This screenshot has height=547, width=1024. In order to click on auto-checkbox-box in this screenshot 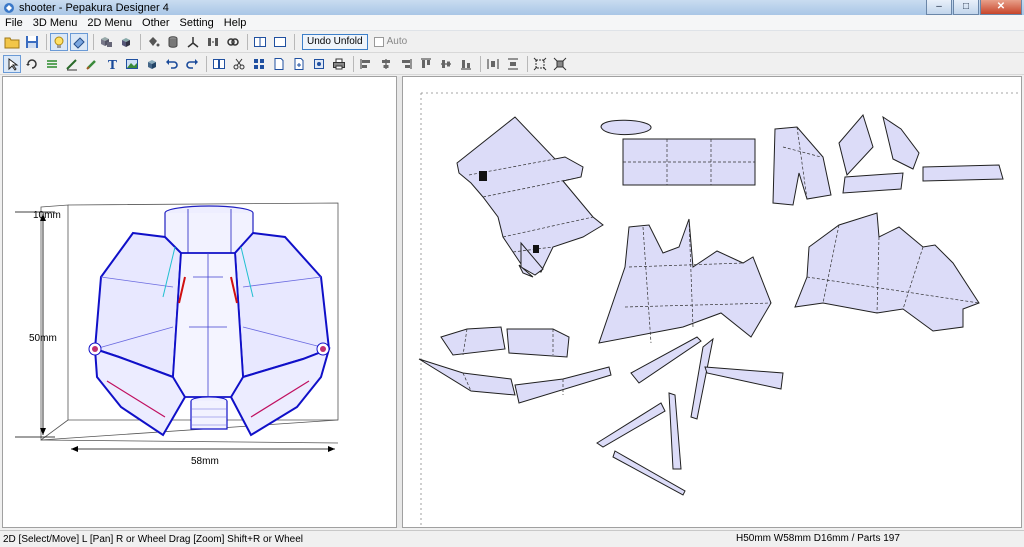, I will do `click(378, 41)`.